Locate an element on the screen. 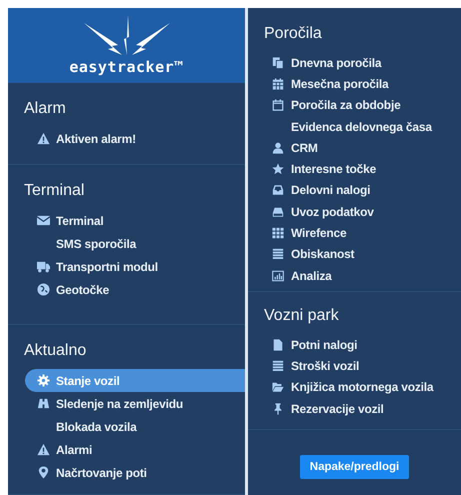 Image resolution: width=461 pixels, height=495 pixels. menu-item: Mesečna poročila is located at coordinates (360, 84).